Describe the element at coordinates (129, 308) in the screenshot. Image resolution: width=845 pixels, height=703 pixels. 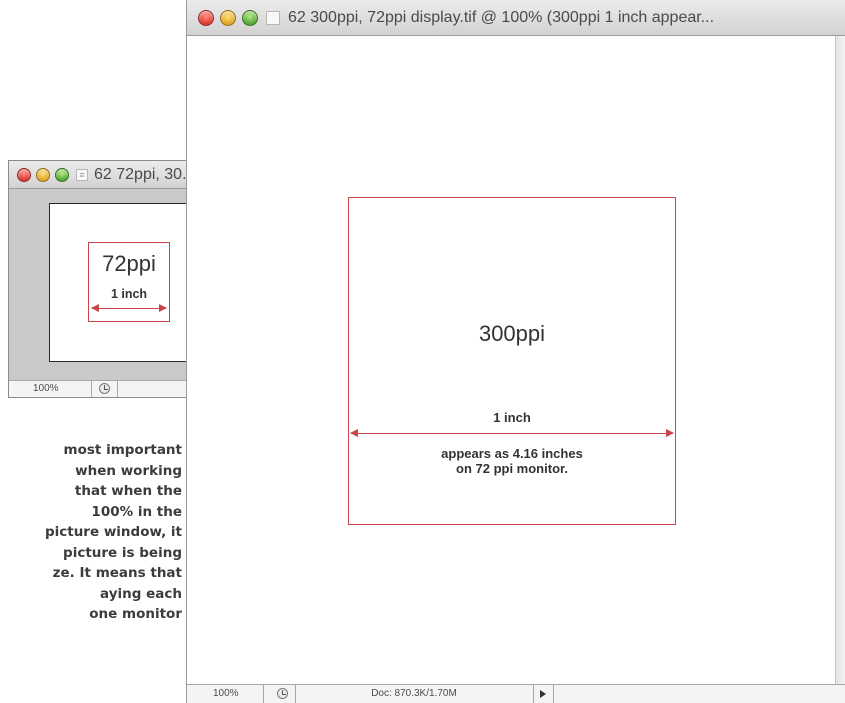
I see `small-measure-arrow` at that location.